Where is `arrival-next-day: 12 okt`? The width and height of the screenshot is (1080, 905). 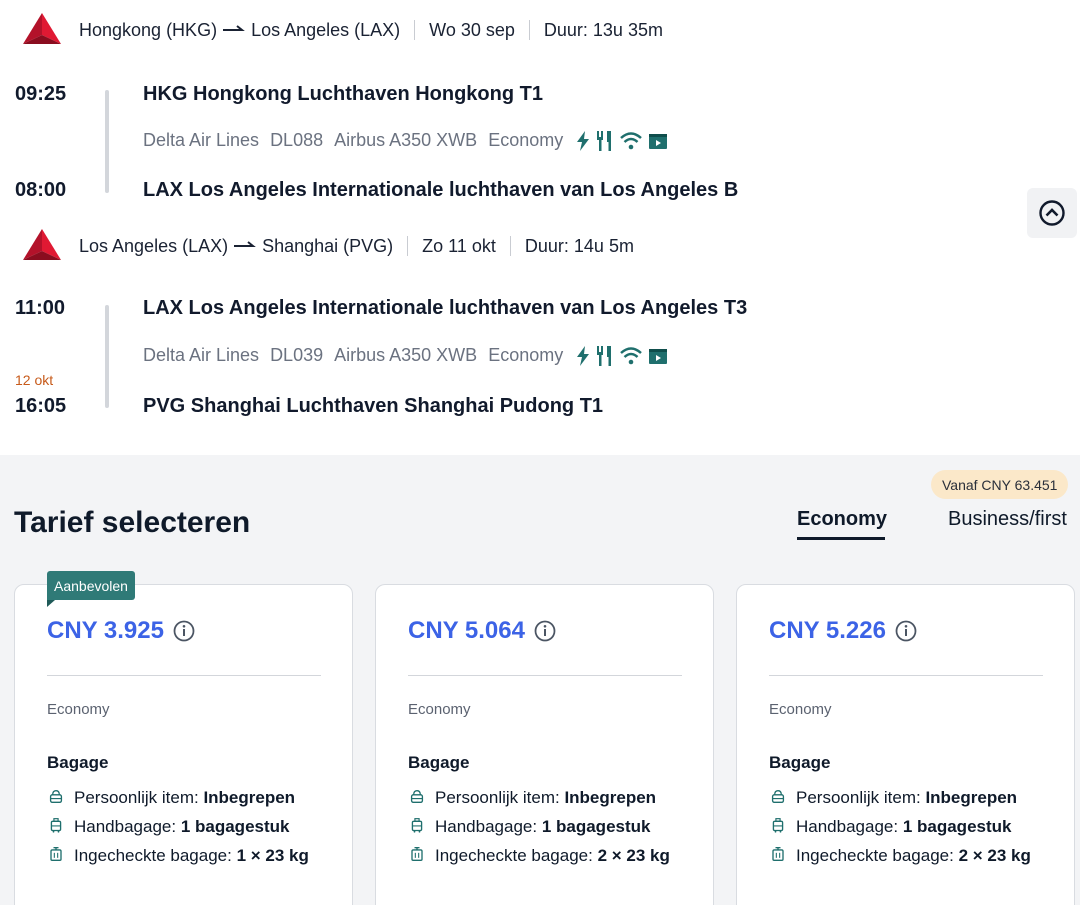 arrival-next-day: 12 okt is located at coordinates (34, 380).